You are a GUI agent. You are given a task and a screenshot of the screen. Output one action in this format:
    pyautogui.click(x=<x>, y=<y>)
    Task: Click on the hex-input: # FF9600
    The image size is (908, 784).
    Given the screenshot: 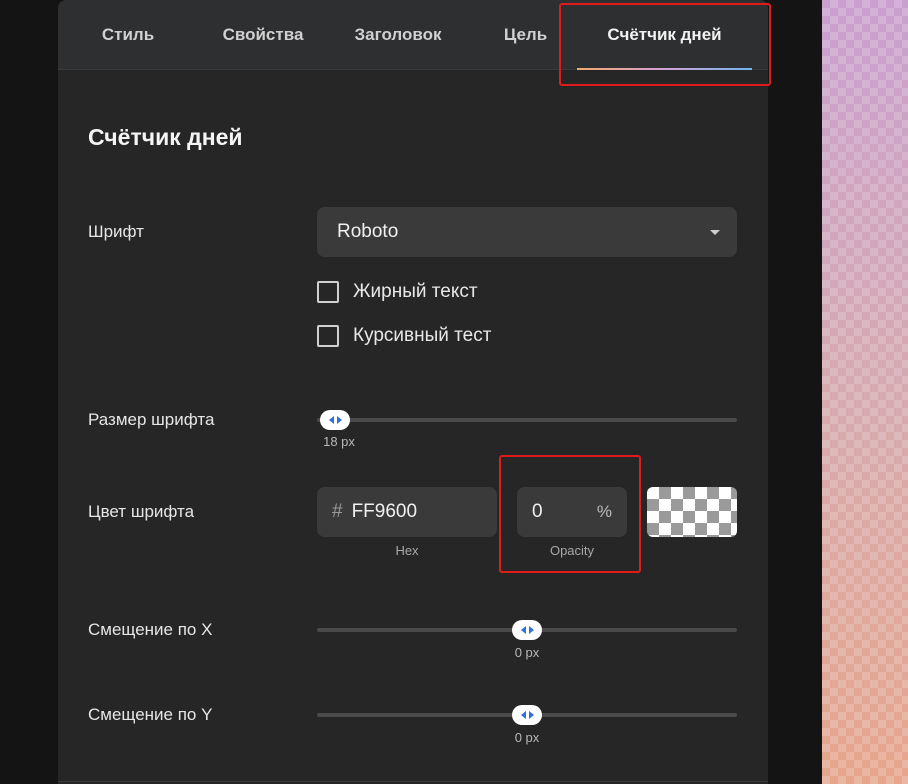 What is the action you would take?
    pyautogui.click(x=407, y=512)
    